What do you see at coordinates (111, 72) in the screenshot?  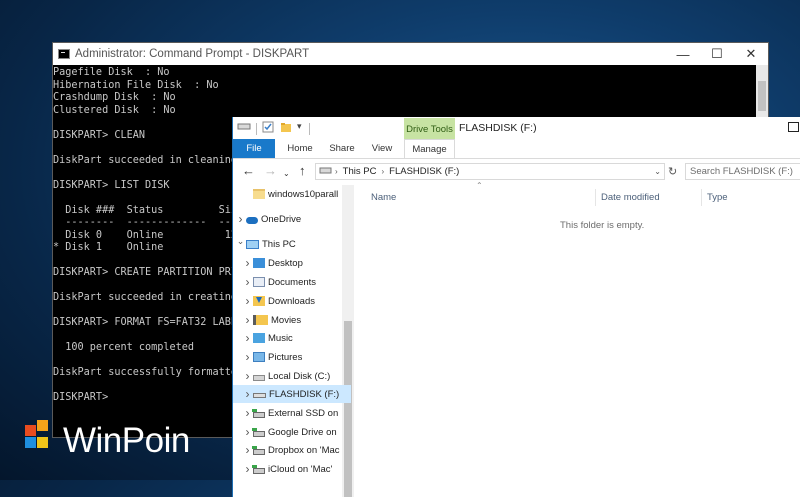 I see `console-line: Pagefile Disk : No` at bounding box center [111, 72].